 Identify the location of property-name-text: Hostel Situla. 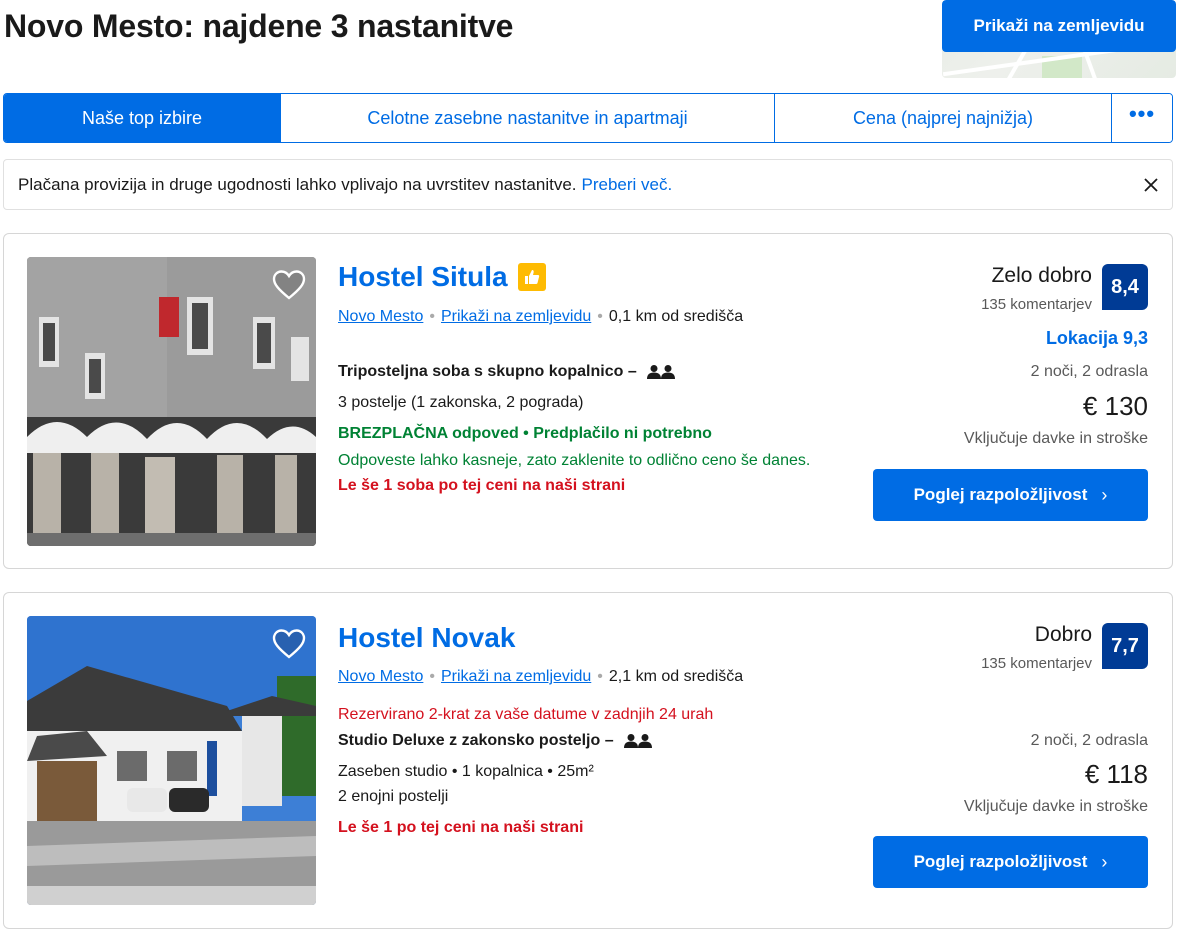
(423, 276).